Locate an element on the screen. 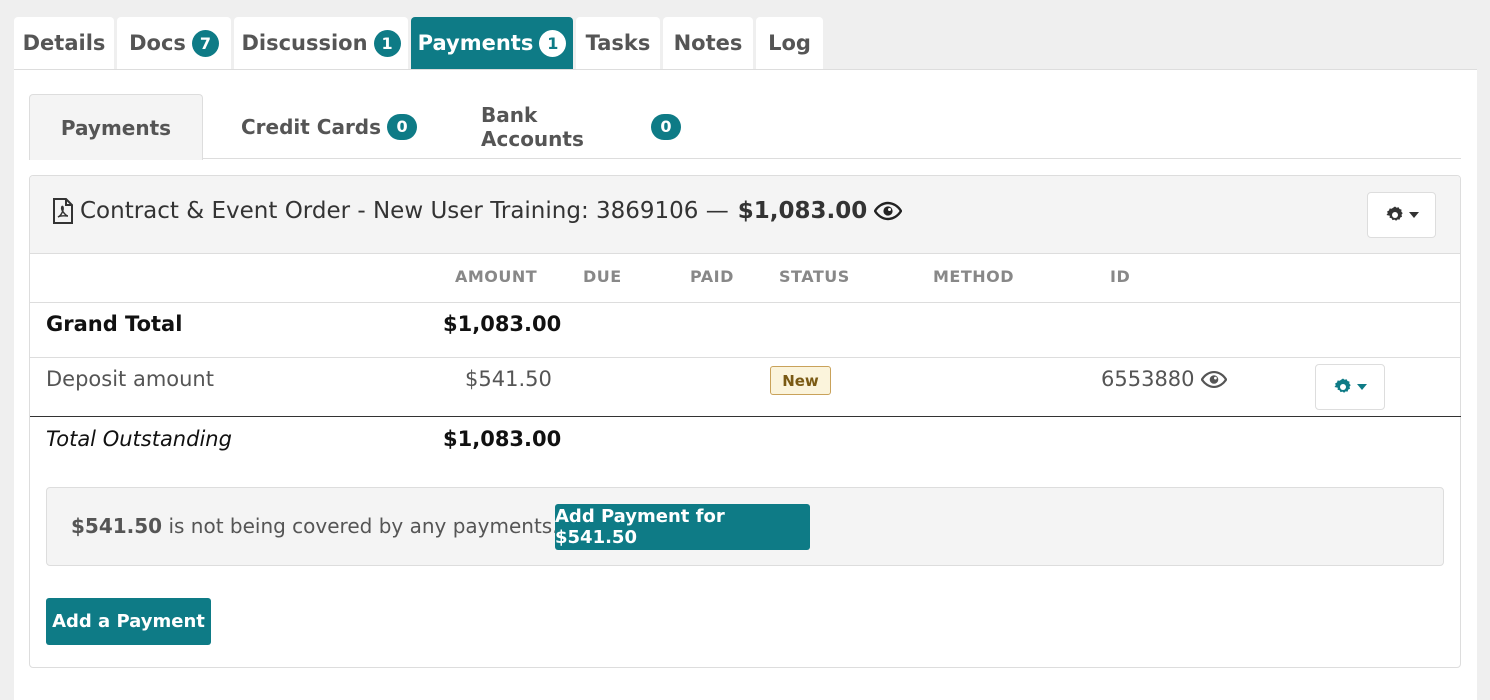 The image size is (1490, 700). tab-docs: Docs 7 is located at coordinates (174, 43).